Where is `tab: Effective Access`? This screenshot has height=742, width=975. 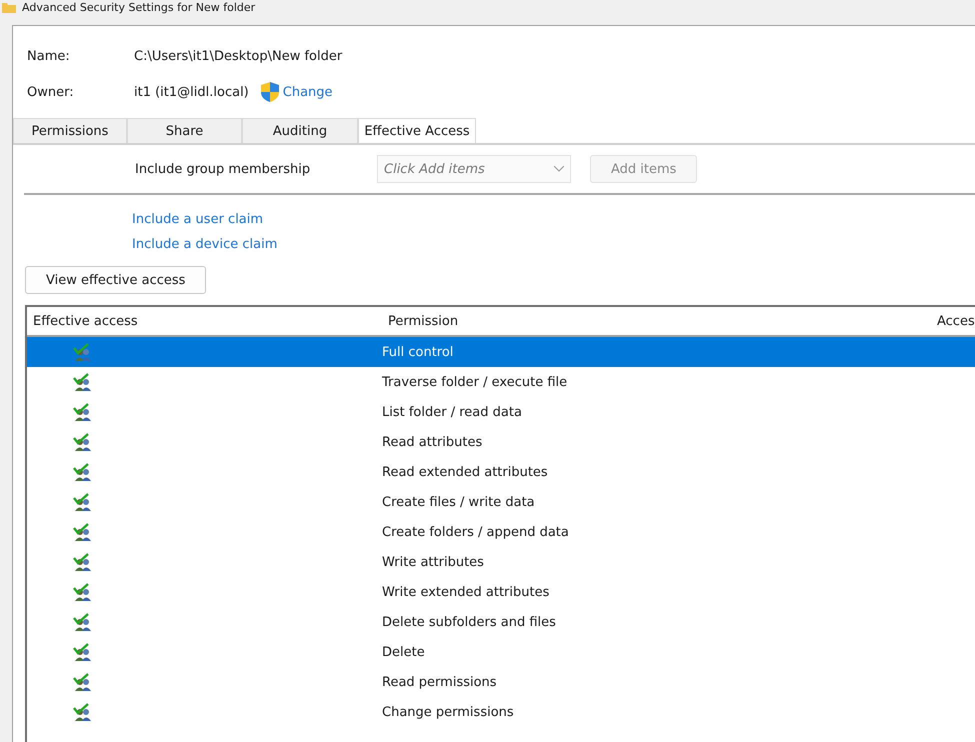 tab: Effective Access is located at coordinates (417, 130).